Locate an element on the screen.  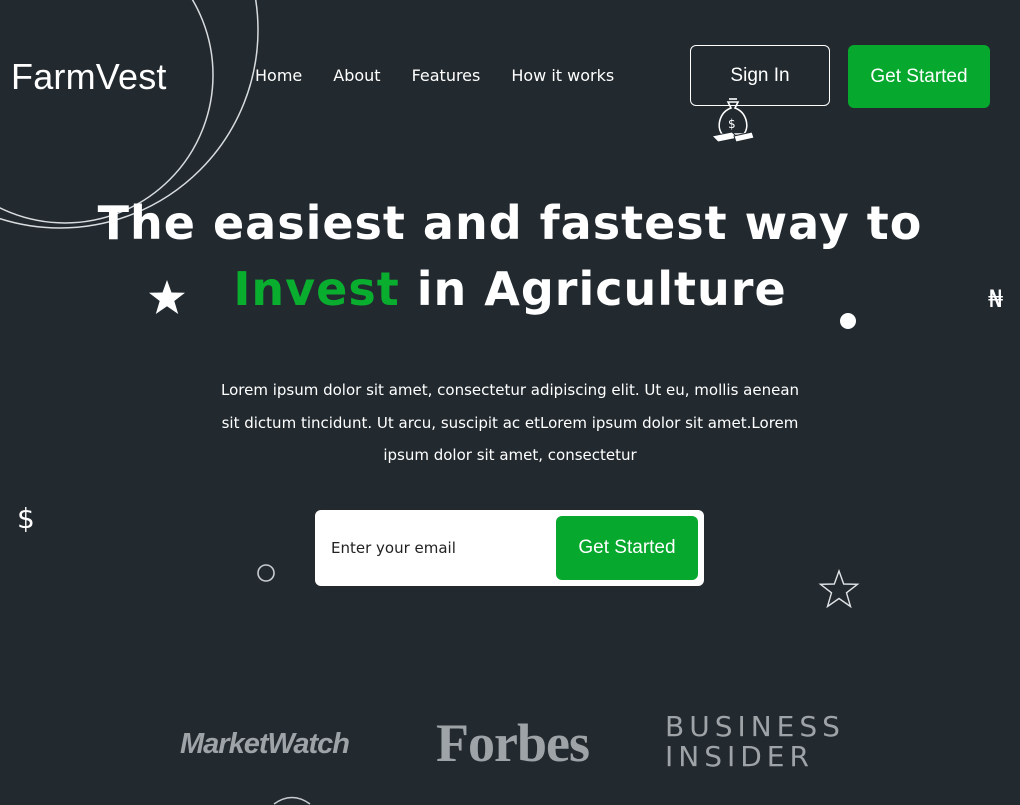
business-insider-line2: INSIDER is located at coordinates (739, 756).